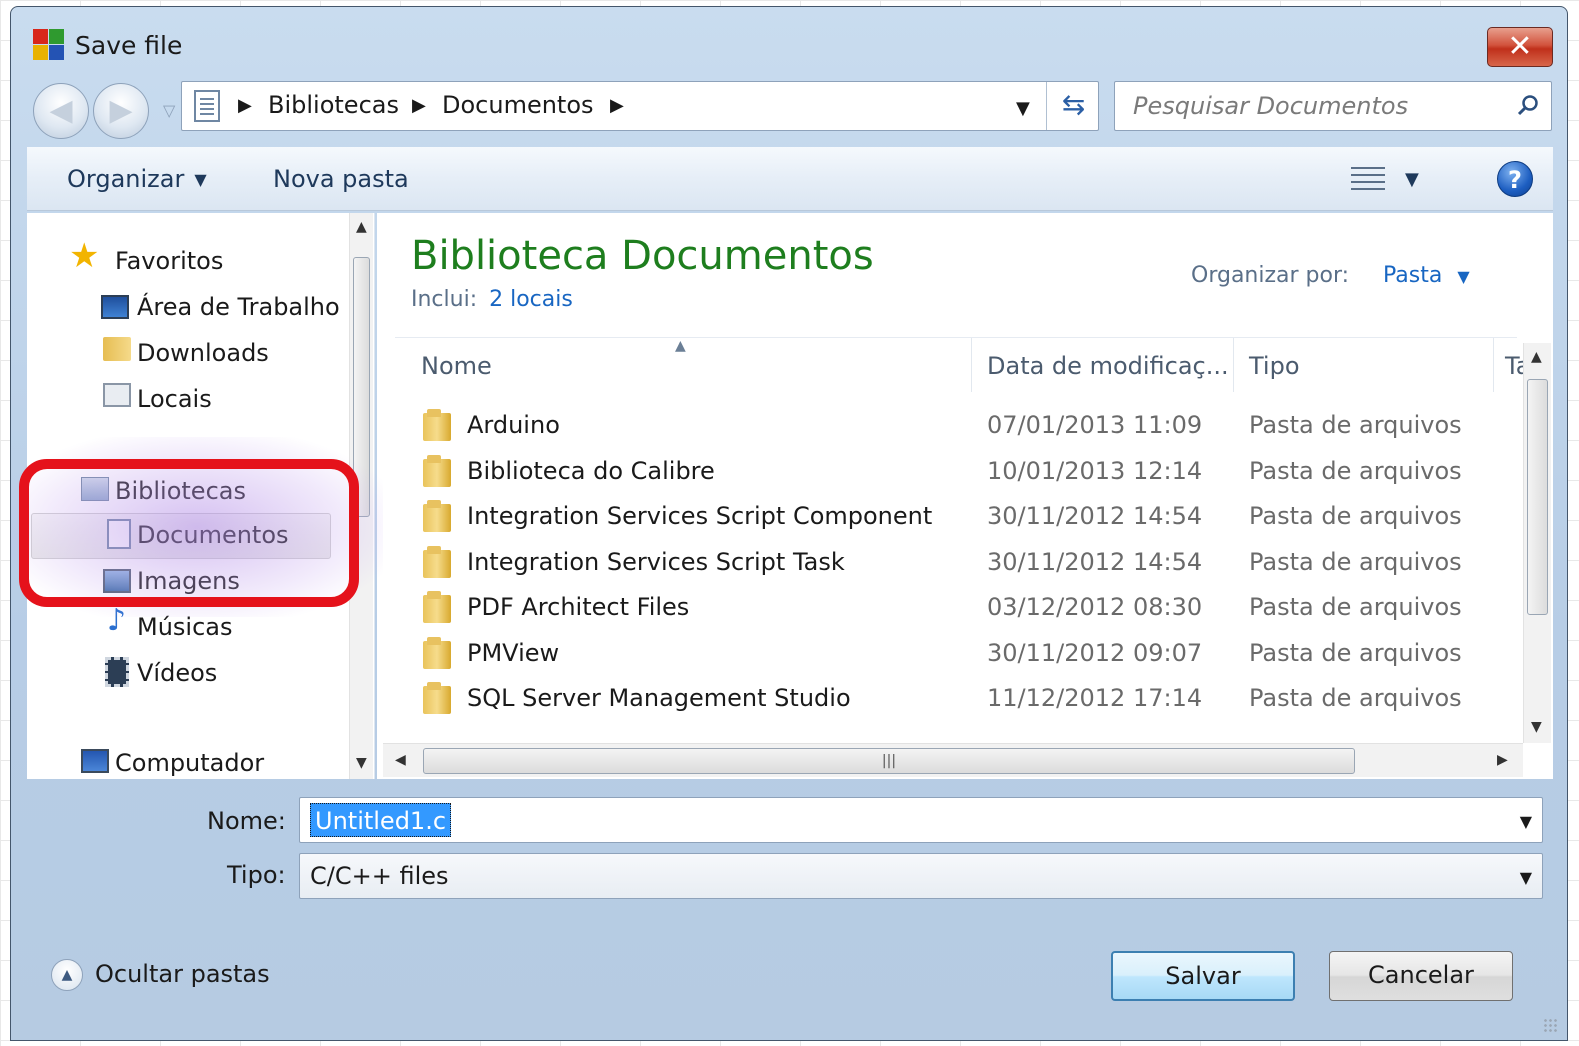 The height and width of the screenshot is (1046, 1579). I want to click on sidebar-item-favoritos: Favoritos, so click(169, 261).